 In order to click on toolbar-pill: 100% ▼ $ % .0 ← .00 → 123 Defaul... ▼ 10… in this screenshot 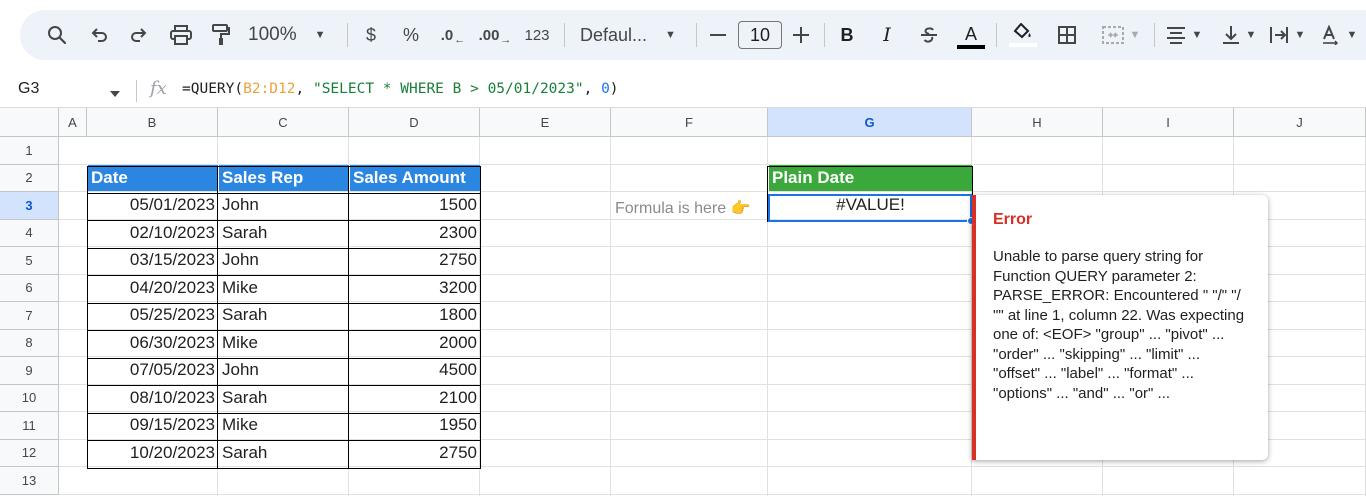, I will do `click(693, 35)`.